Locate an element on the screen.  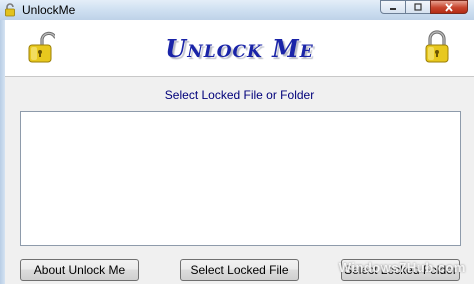
minimize-icon is located at coordinates (393, 9).